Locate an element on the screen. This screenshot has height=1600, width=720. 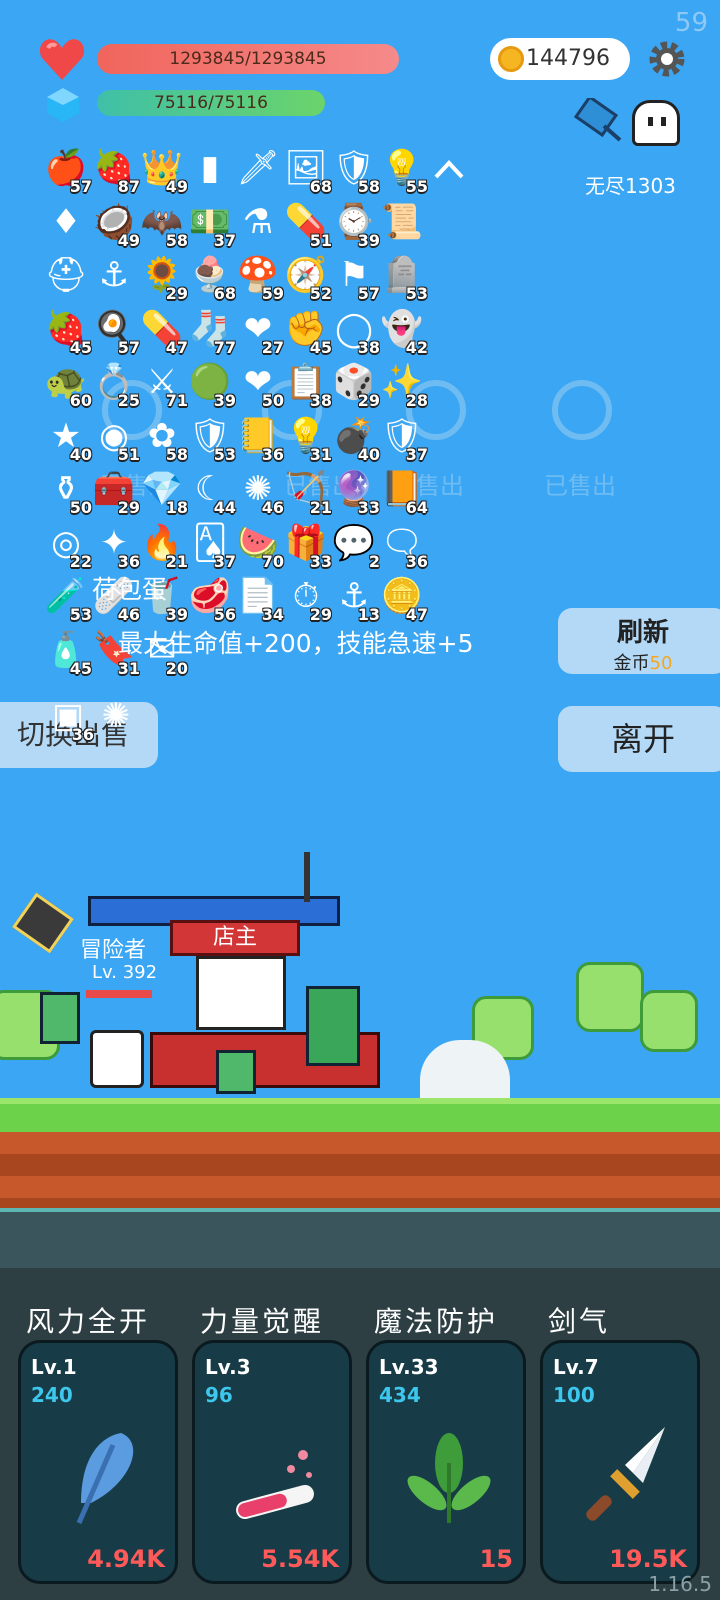
leave-button: 离开 is located at coordinates (639, 739).